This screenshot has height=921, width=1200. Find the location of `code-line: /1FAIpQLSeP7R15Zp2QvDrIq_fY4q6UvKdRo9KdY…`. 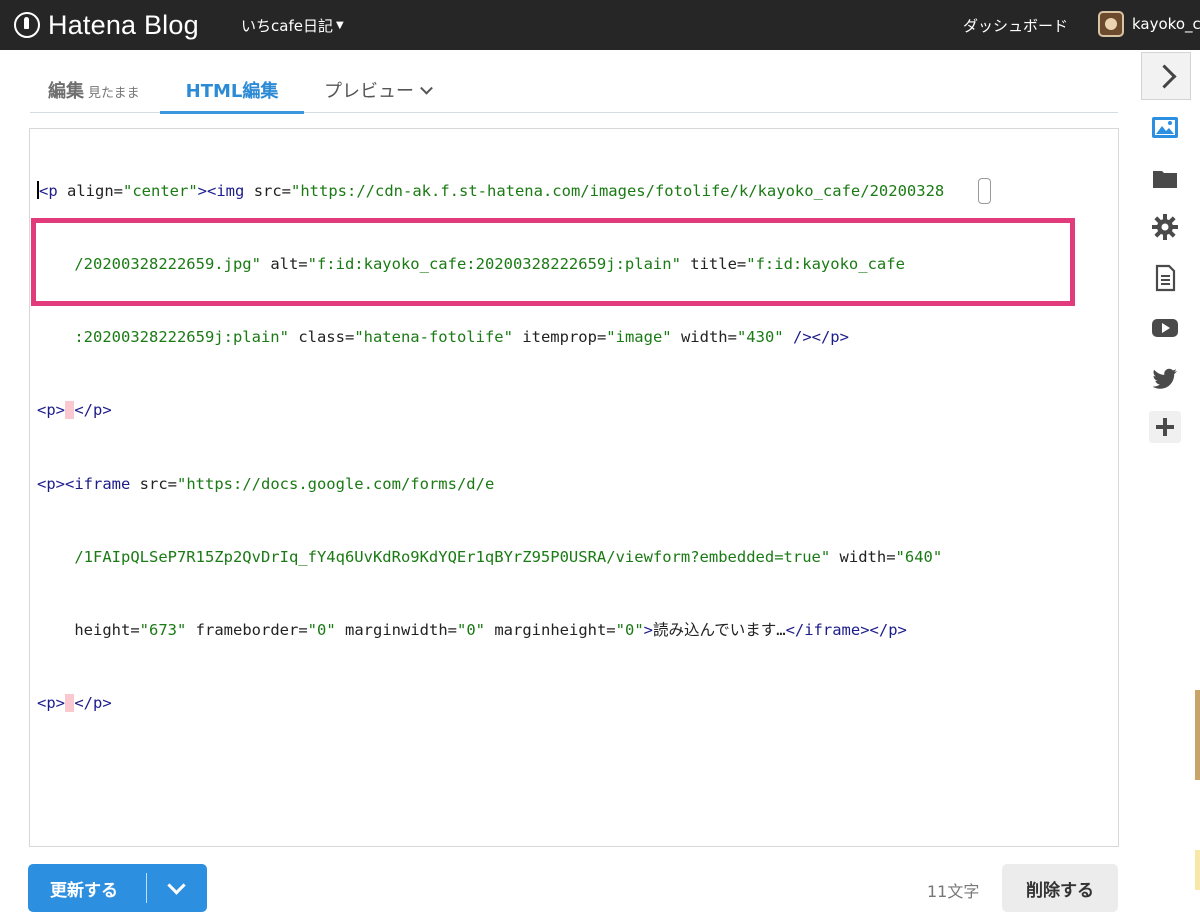

code-line: /1FAIpQLSeP7R15Zp2QvDrIq_fY4q6UvKdRo9KdY… is located at coordinates (508, 556).